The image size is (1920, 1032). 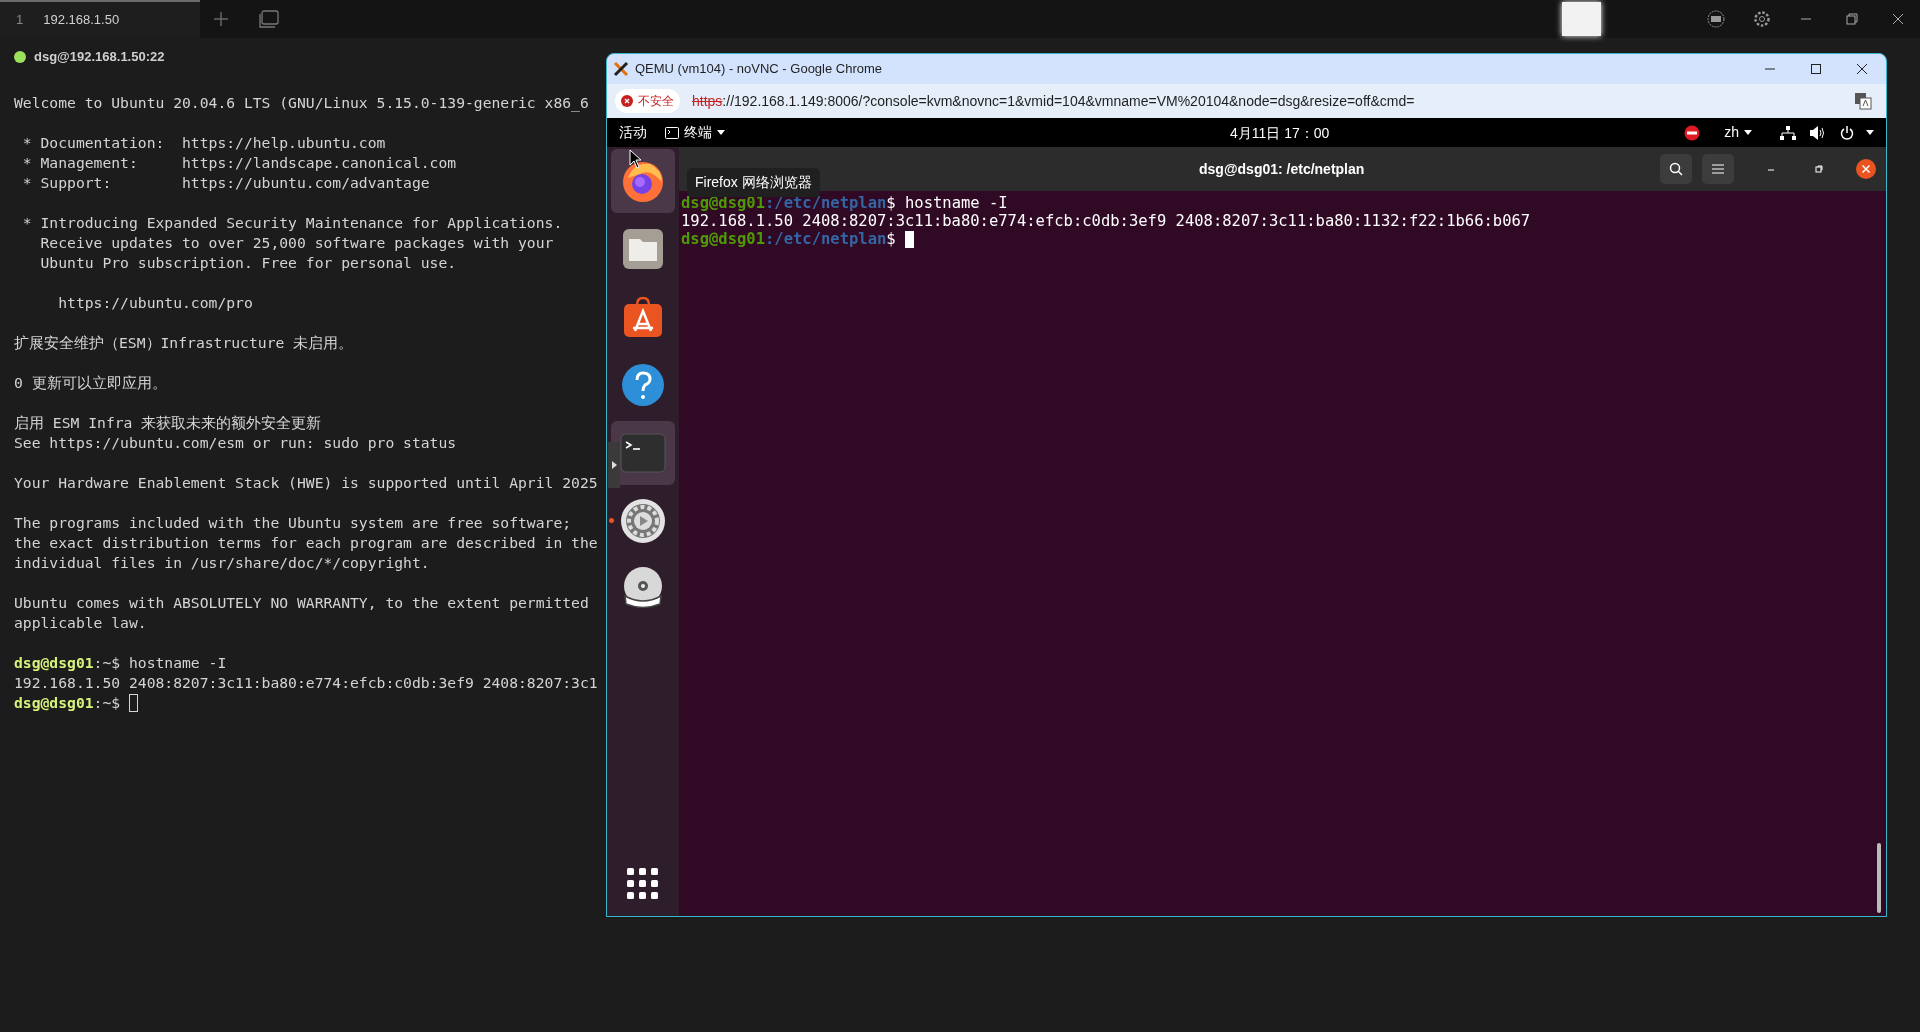 I want to click on terminal-line: * Management: https://landscape.canonical.com, so click(x=239, y=163).